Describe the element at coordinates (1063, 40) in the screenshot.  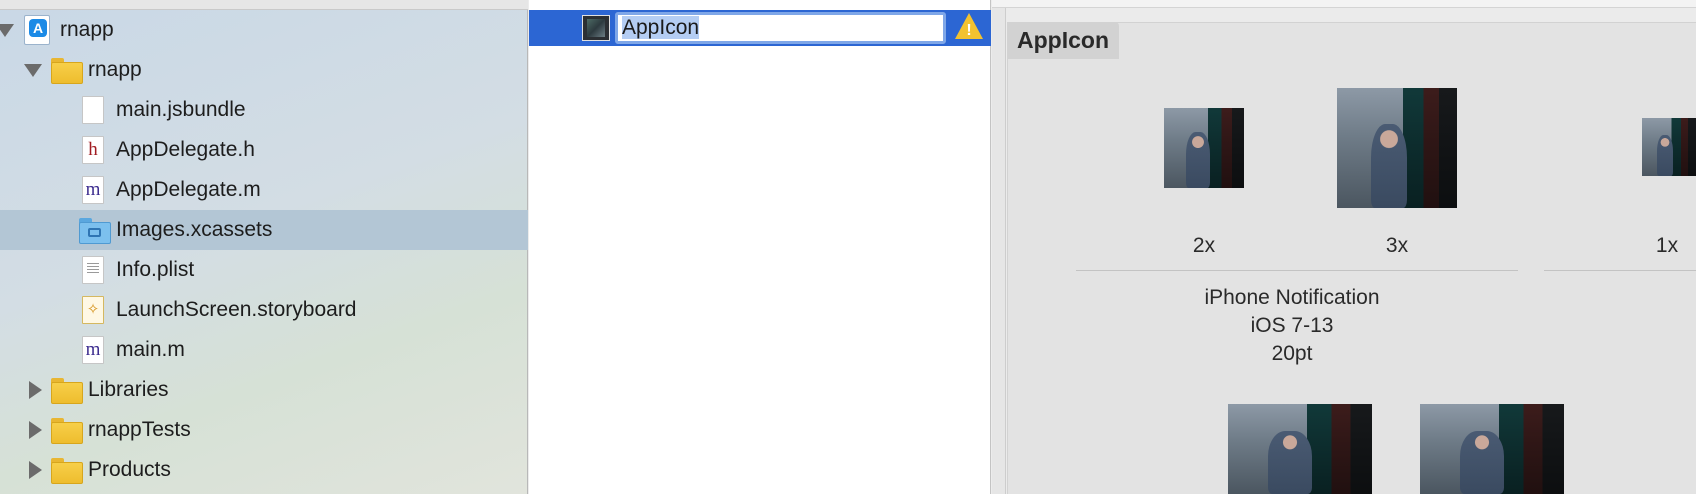
I see `icon-set-title: AppIcon` at that location.